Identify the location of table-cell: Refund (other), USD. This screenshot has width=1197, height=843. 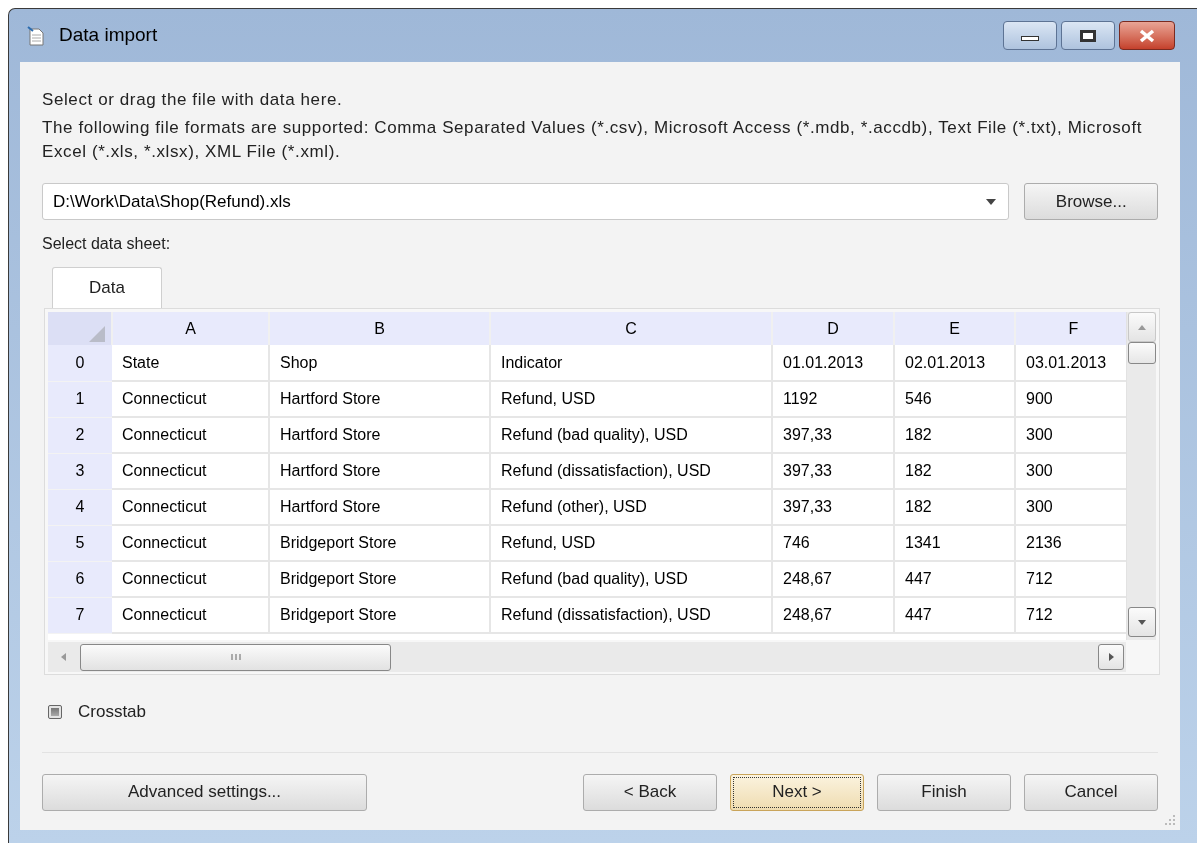
(631, 507).